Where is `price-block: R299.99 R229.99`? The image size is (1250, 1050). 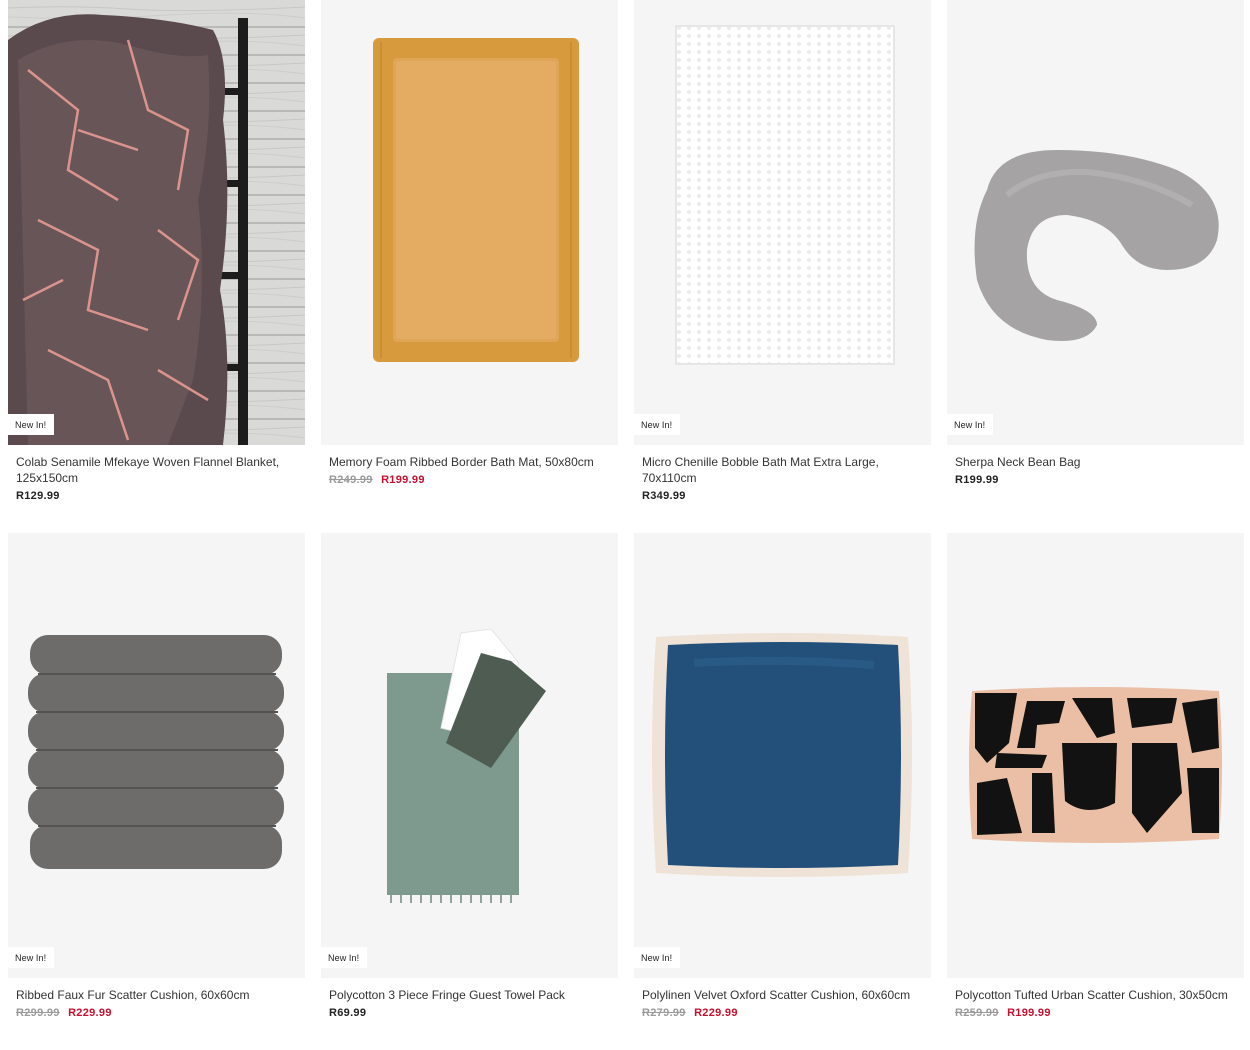
price-block: R299.99 R229.99 is located at coordinates (156, 1013).